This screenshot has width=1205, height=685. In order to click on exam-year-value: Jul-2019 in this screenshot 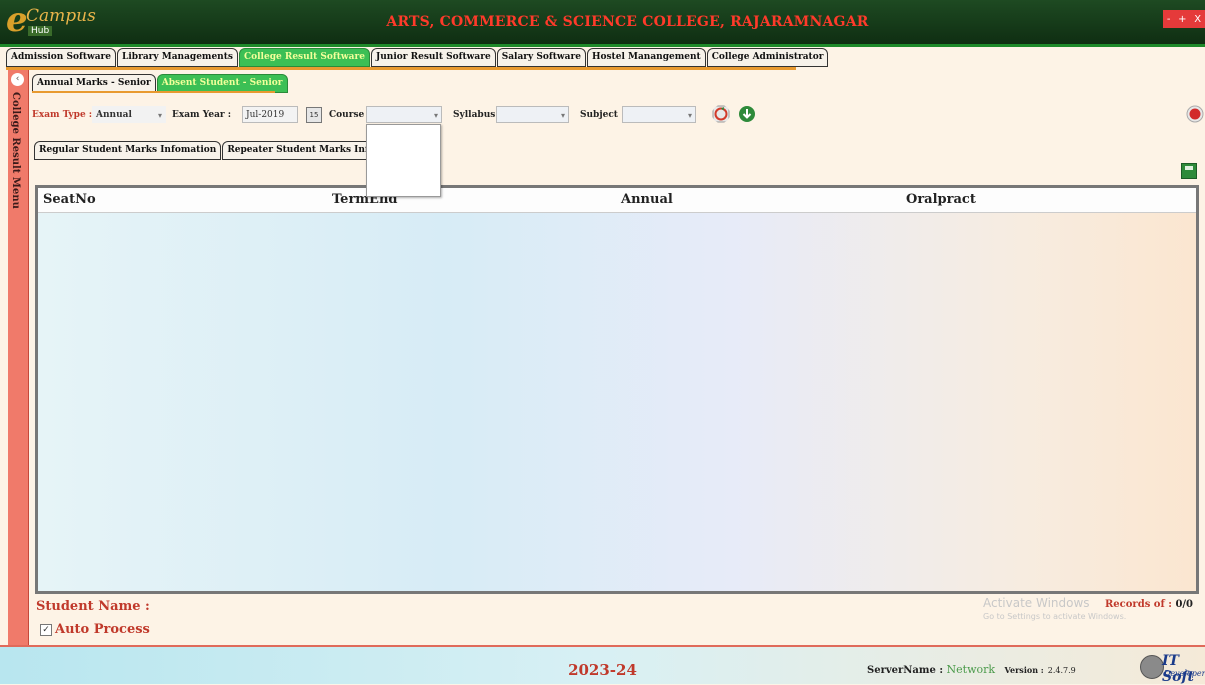, I will do `click(265, 115)`.